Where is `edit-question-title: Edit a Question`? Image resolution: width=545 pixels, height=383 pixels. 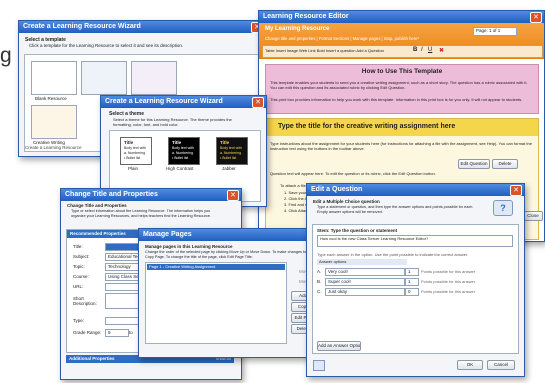
edit-question-title: Edit a Question is located at coordinates (337, 189).